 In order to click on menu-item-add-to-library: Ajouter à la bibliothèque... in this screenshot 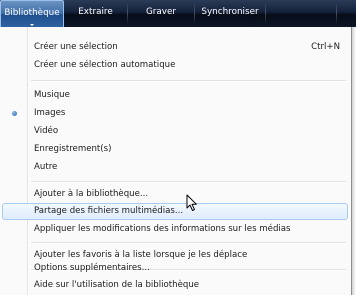, I will do `click(175, 194)`.